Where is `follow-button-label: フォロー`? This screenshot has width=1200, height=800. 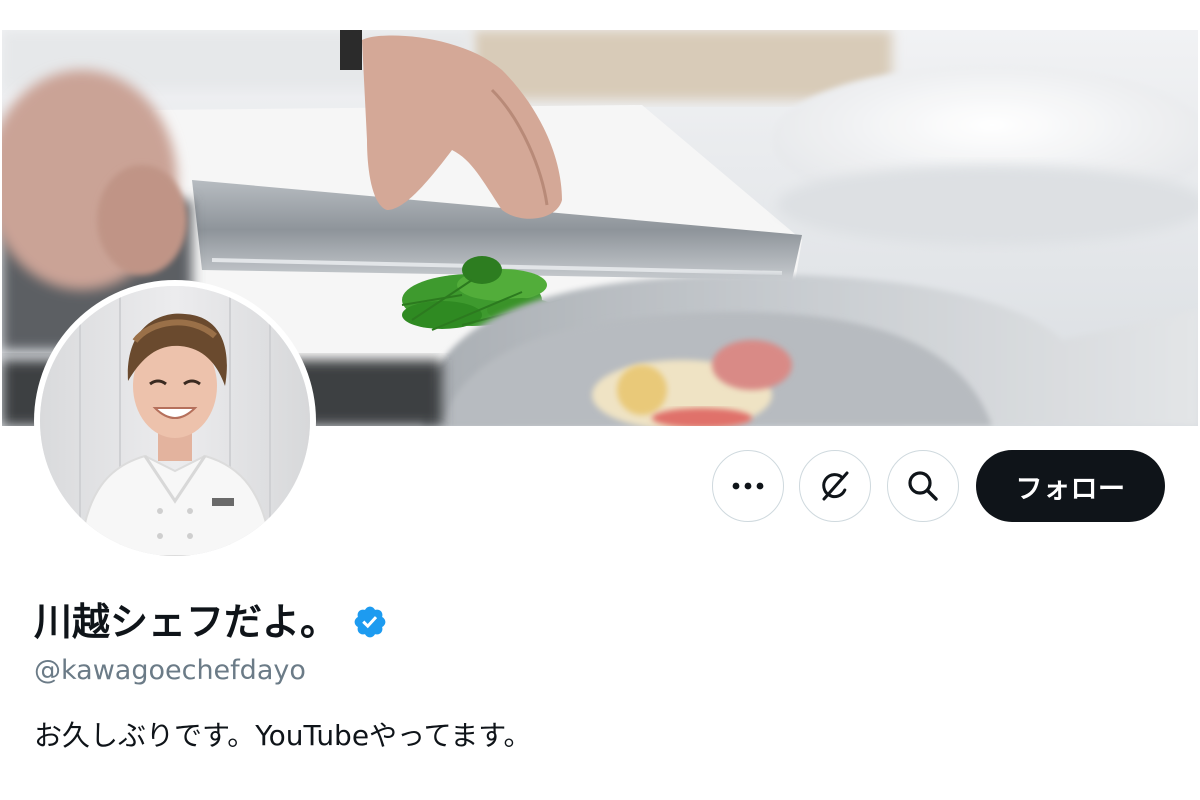 follow-button-label: フォロー is located at coordinates (1070, 489).